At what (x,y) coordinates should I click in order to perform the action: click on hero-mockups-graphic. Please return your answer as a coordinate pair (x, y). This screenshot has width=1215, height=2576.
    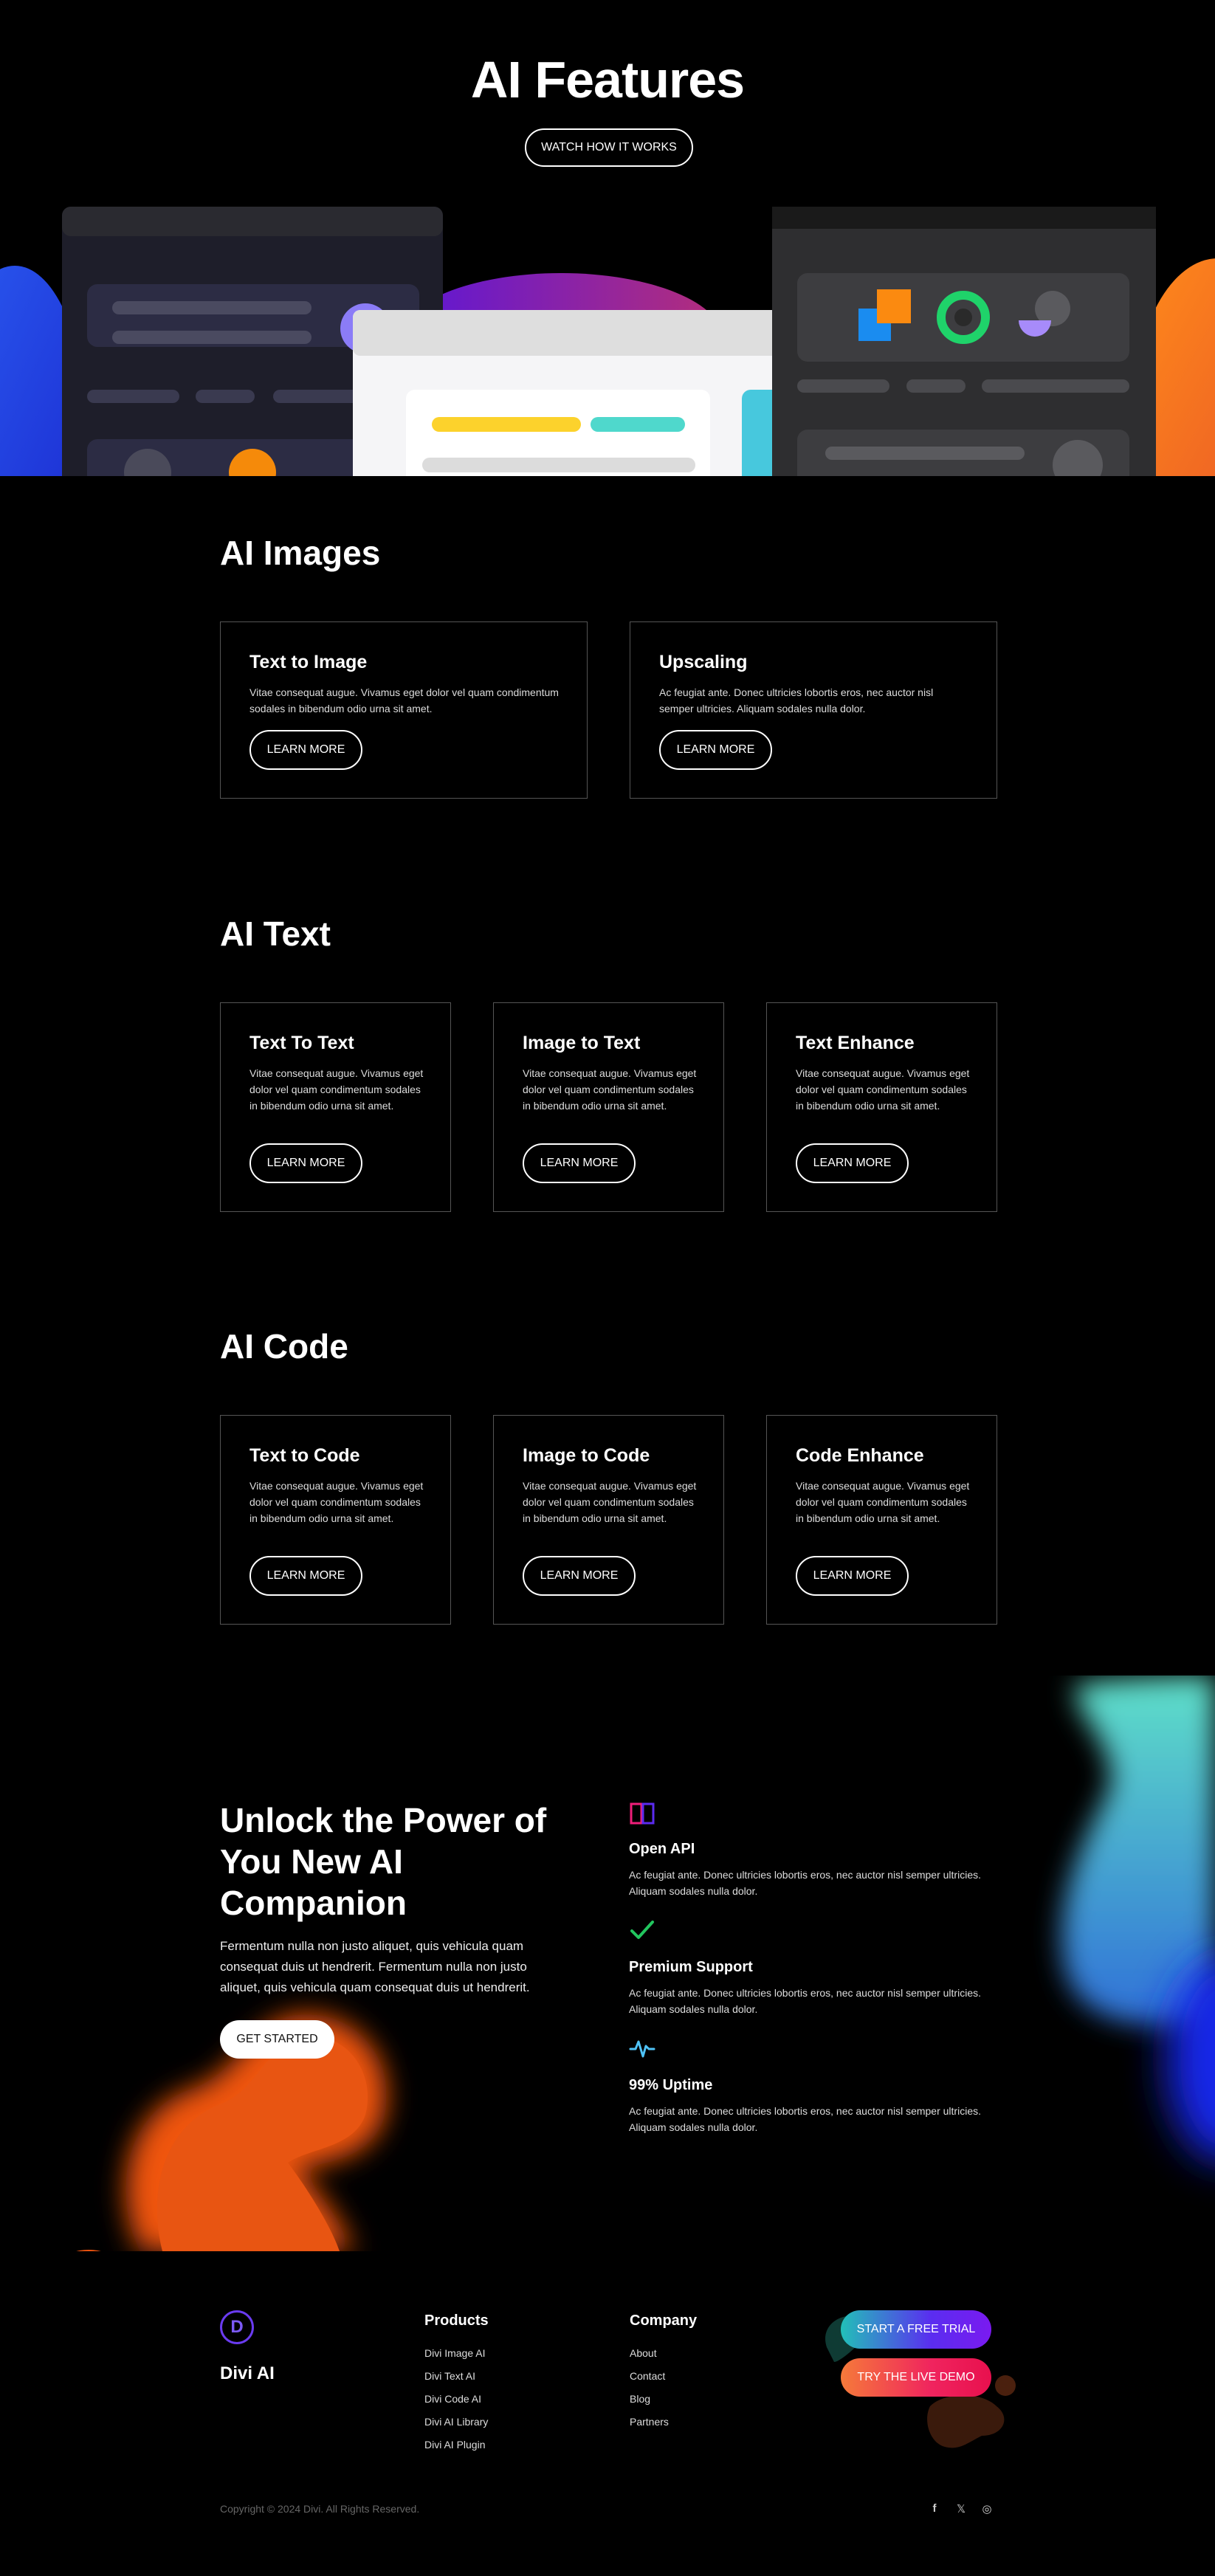
    Looking at the image, I should click on (607, 341).